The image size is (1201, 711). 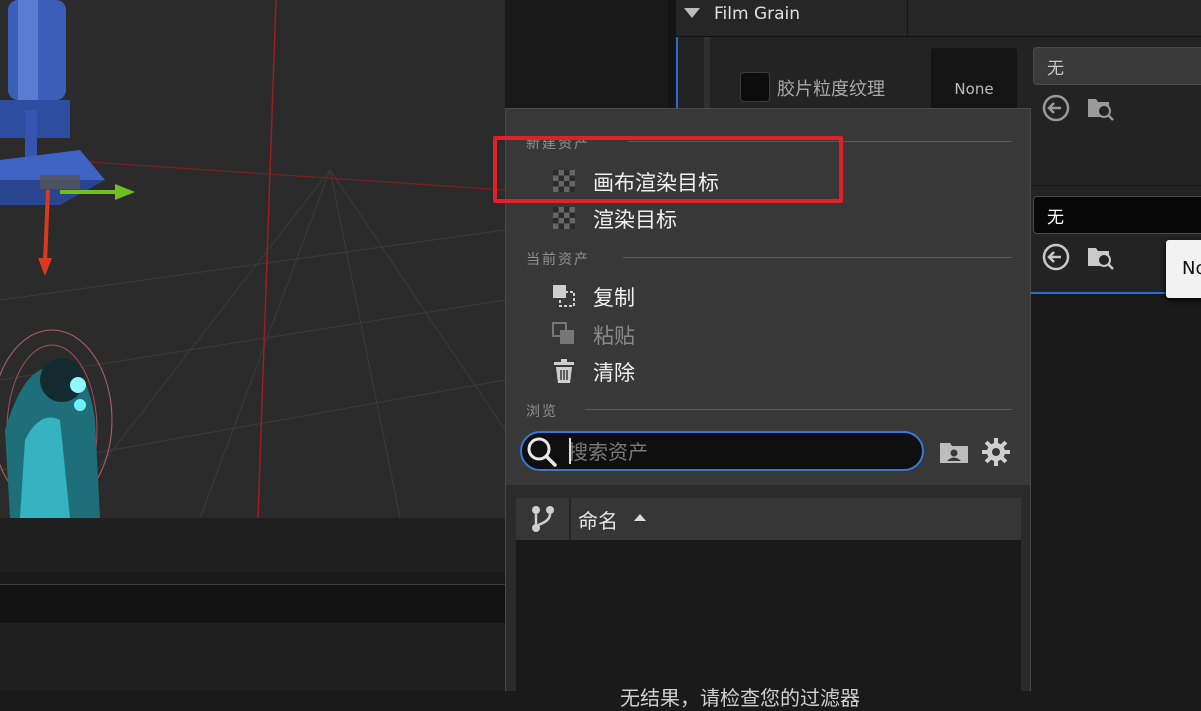 I want to click on menu-item-paste: 粘贴, so click(x=614, y=336).